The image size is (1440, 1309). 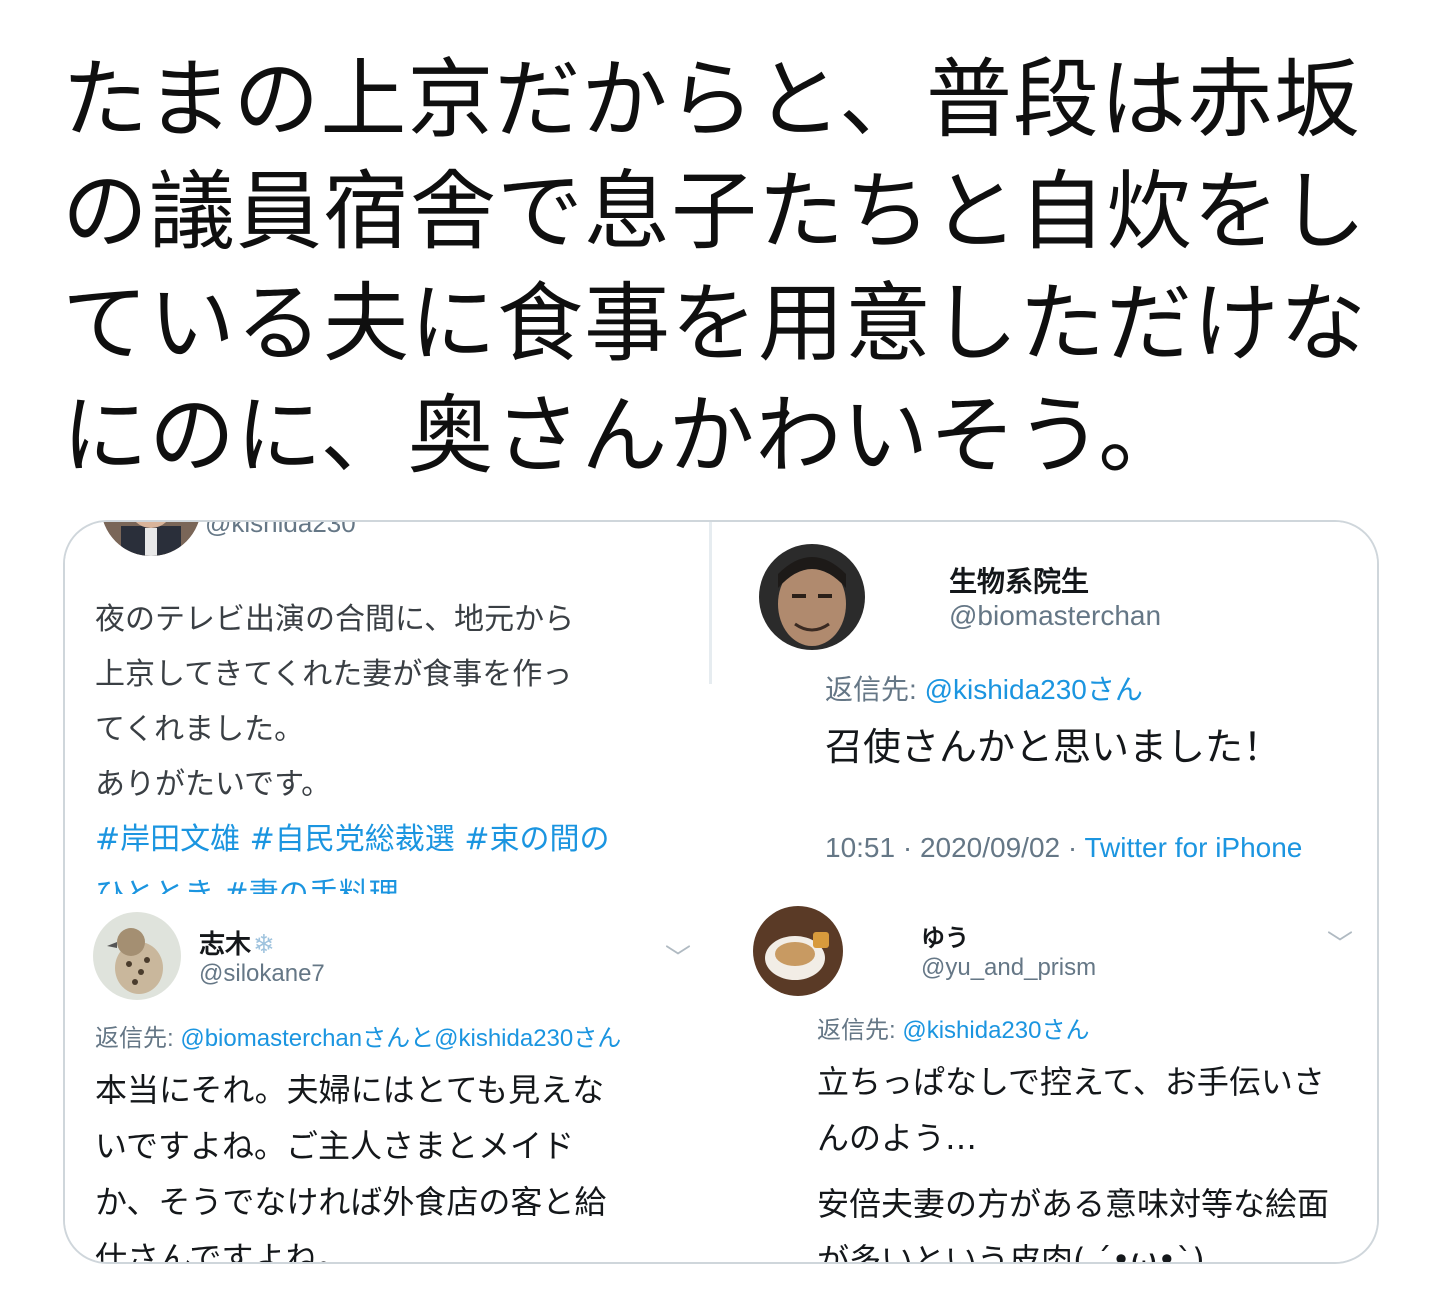 I want to click on thread-line, so click(x=710, y=603).